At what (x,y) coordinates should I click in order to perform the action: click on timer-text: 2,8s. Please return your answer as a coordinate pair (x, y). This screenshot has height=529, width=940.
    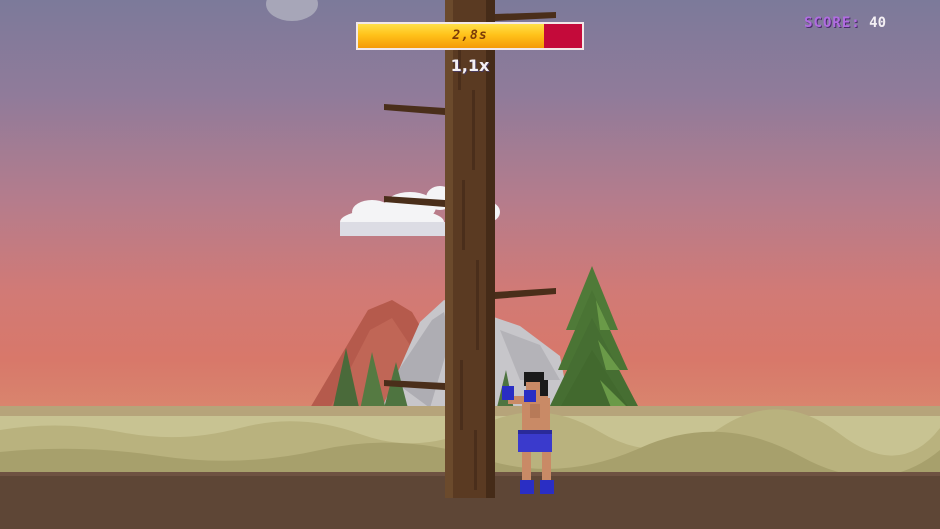
    Looking at the image, I should click on (470, 35).